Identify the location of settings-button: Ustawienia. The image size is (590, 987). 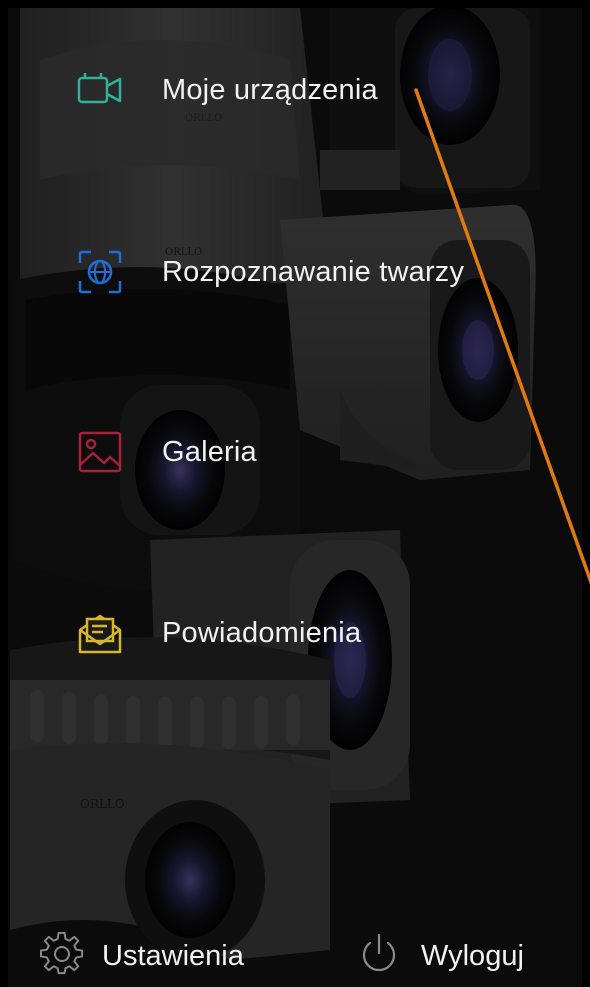
(142, 956).